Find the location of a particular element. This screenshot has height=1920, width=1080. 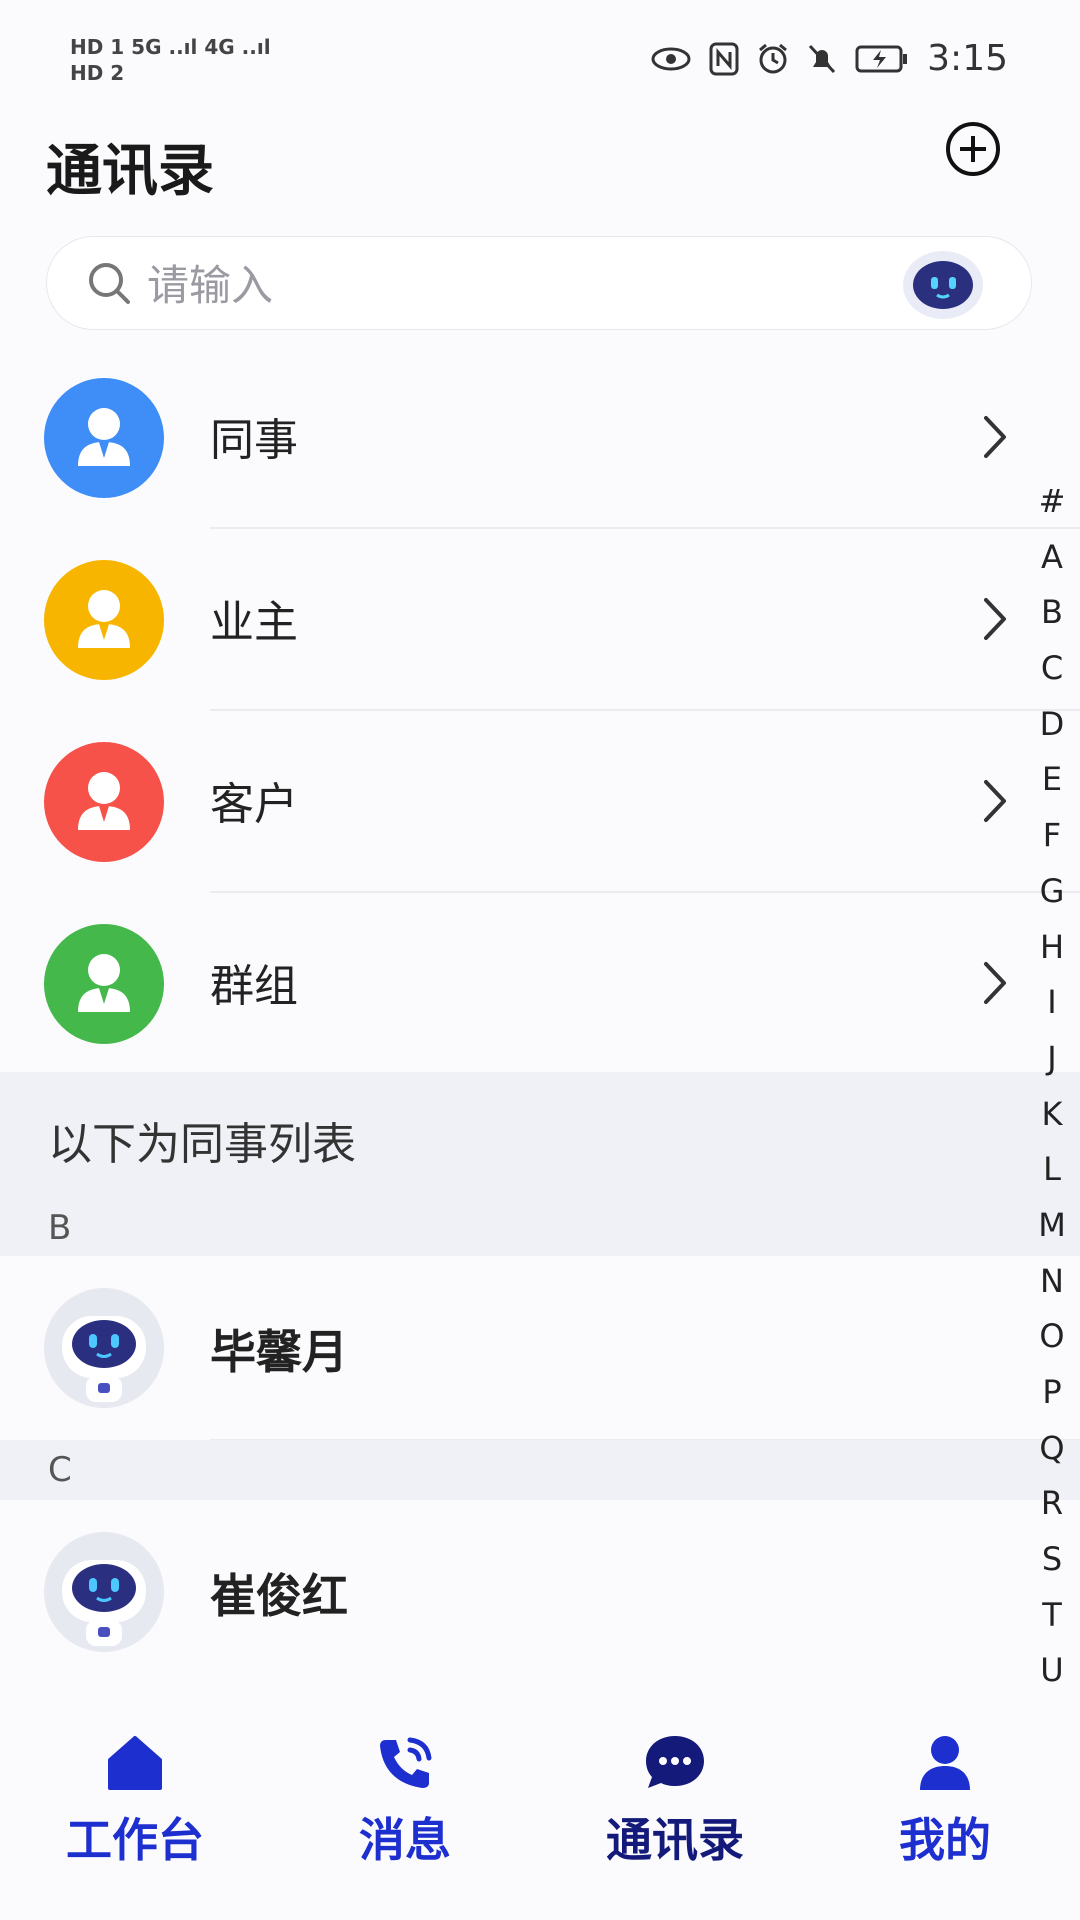

nav-label: 通讯录 is located at coordinates (675, 1840).